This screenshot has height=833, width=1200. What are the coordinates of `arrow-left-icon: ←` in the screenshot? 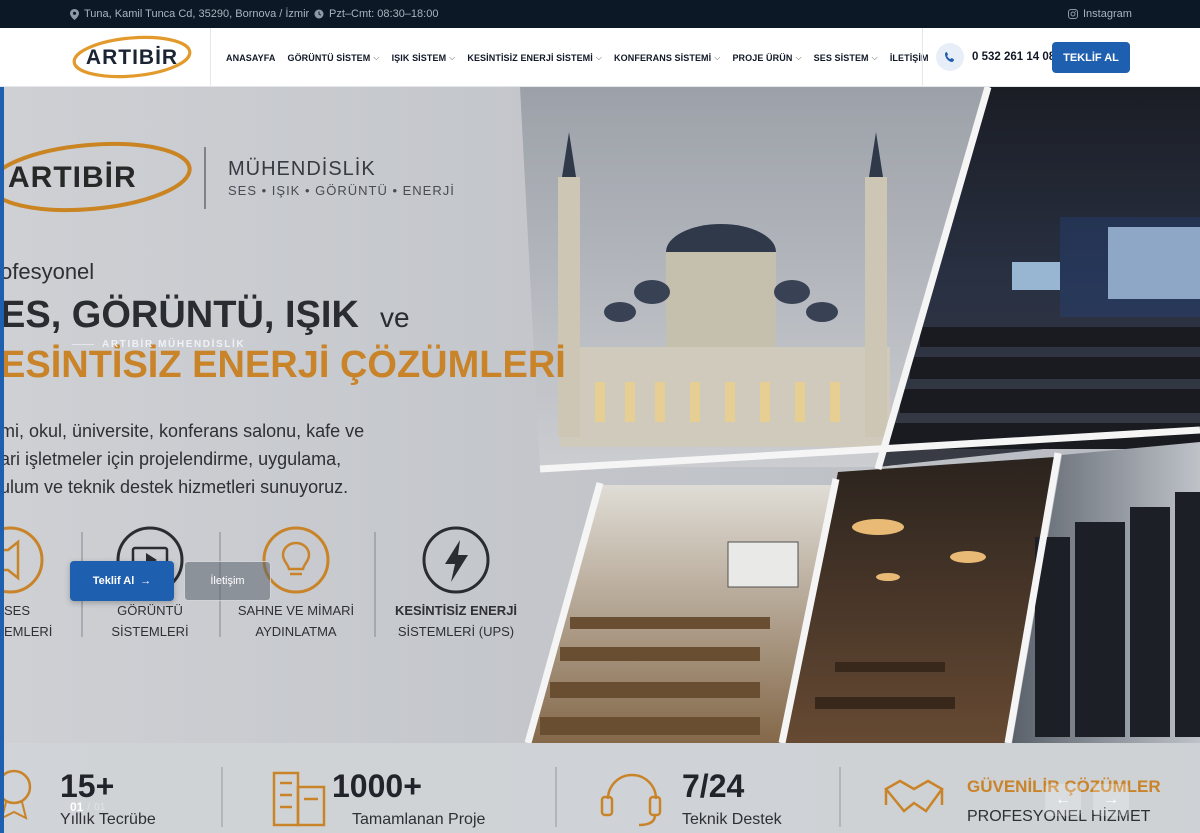 It's located at (1063, 799).